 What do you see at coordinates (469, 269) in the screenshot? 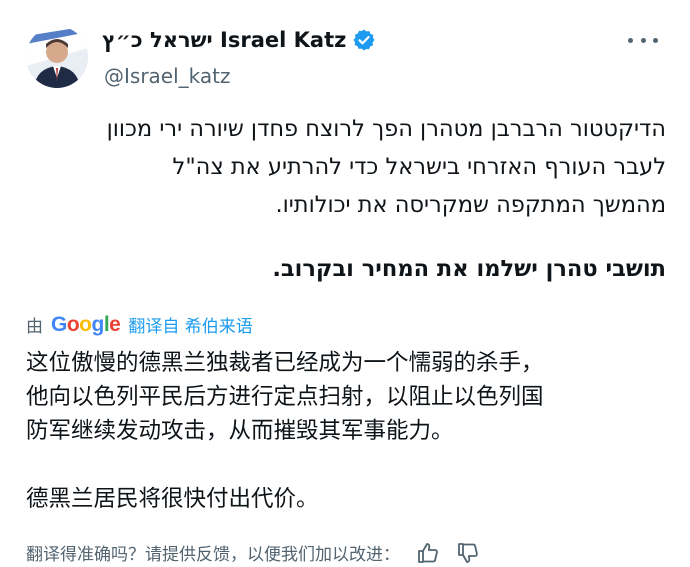
I see `tweet-line: תושבי טהרן ישלמו את המחיר ובקרוב.` at bounding box center [469, 269].